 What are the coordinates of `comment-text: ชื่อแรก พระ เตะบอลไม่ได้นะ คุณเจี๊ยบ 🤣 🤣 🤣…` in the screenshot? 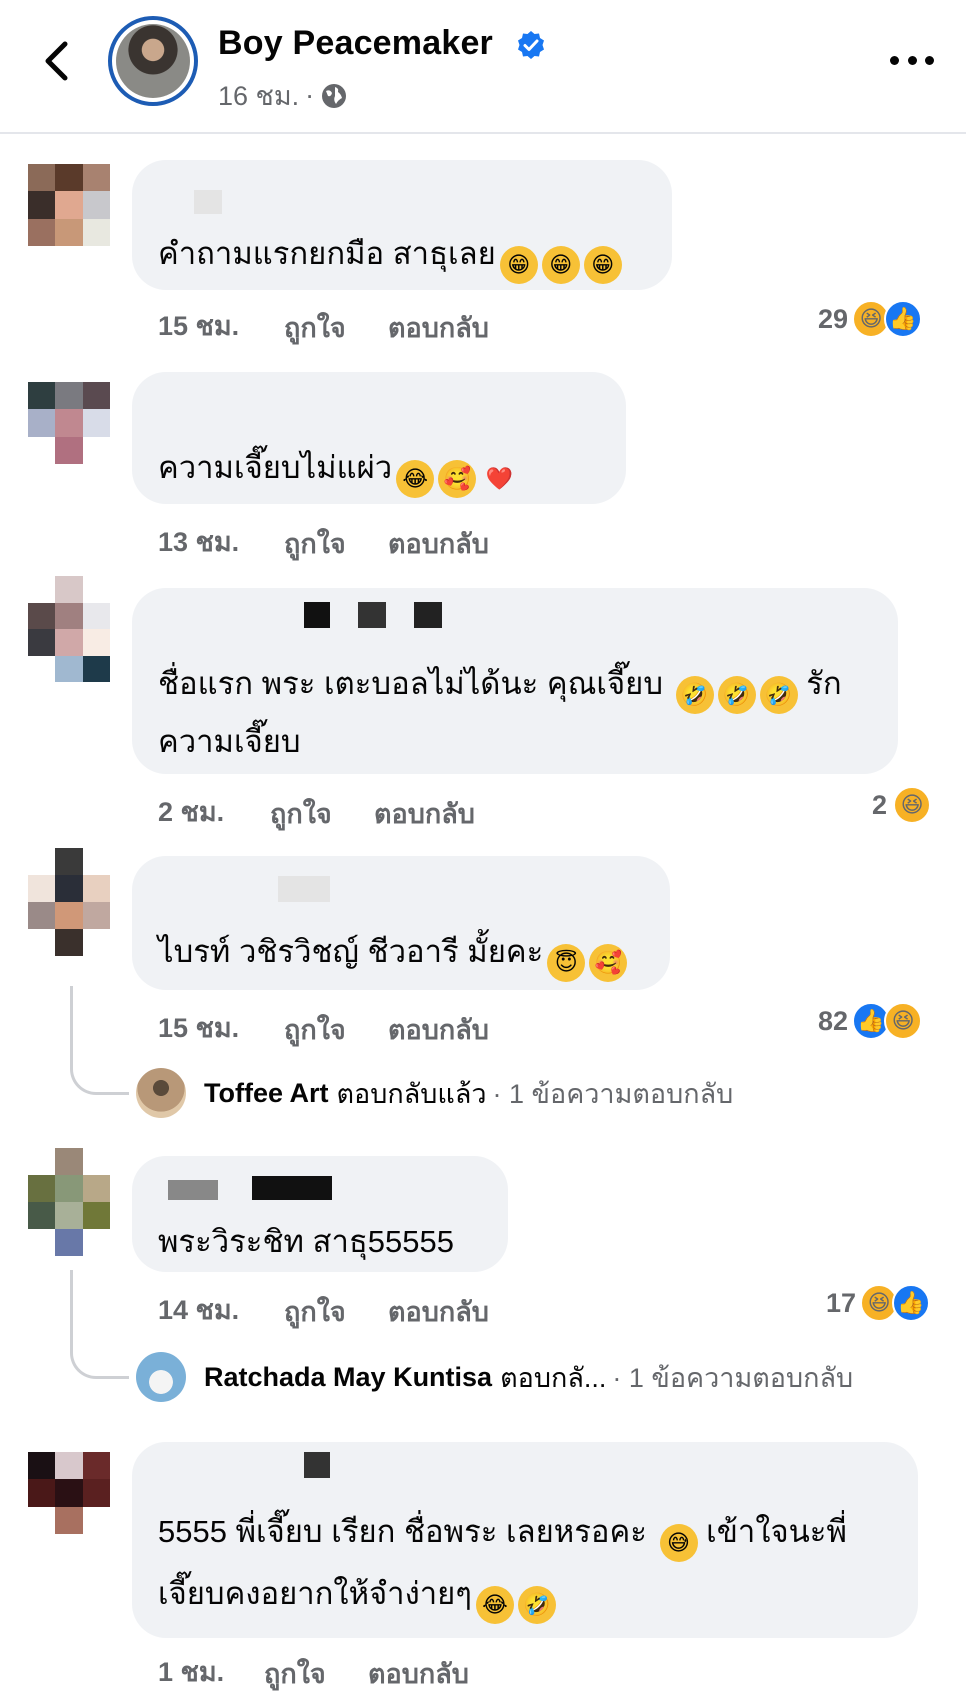 It's located at (500, 685).